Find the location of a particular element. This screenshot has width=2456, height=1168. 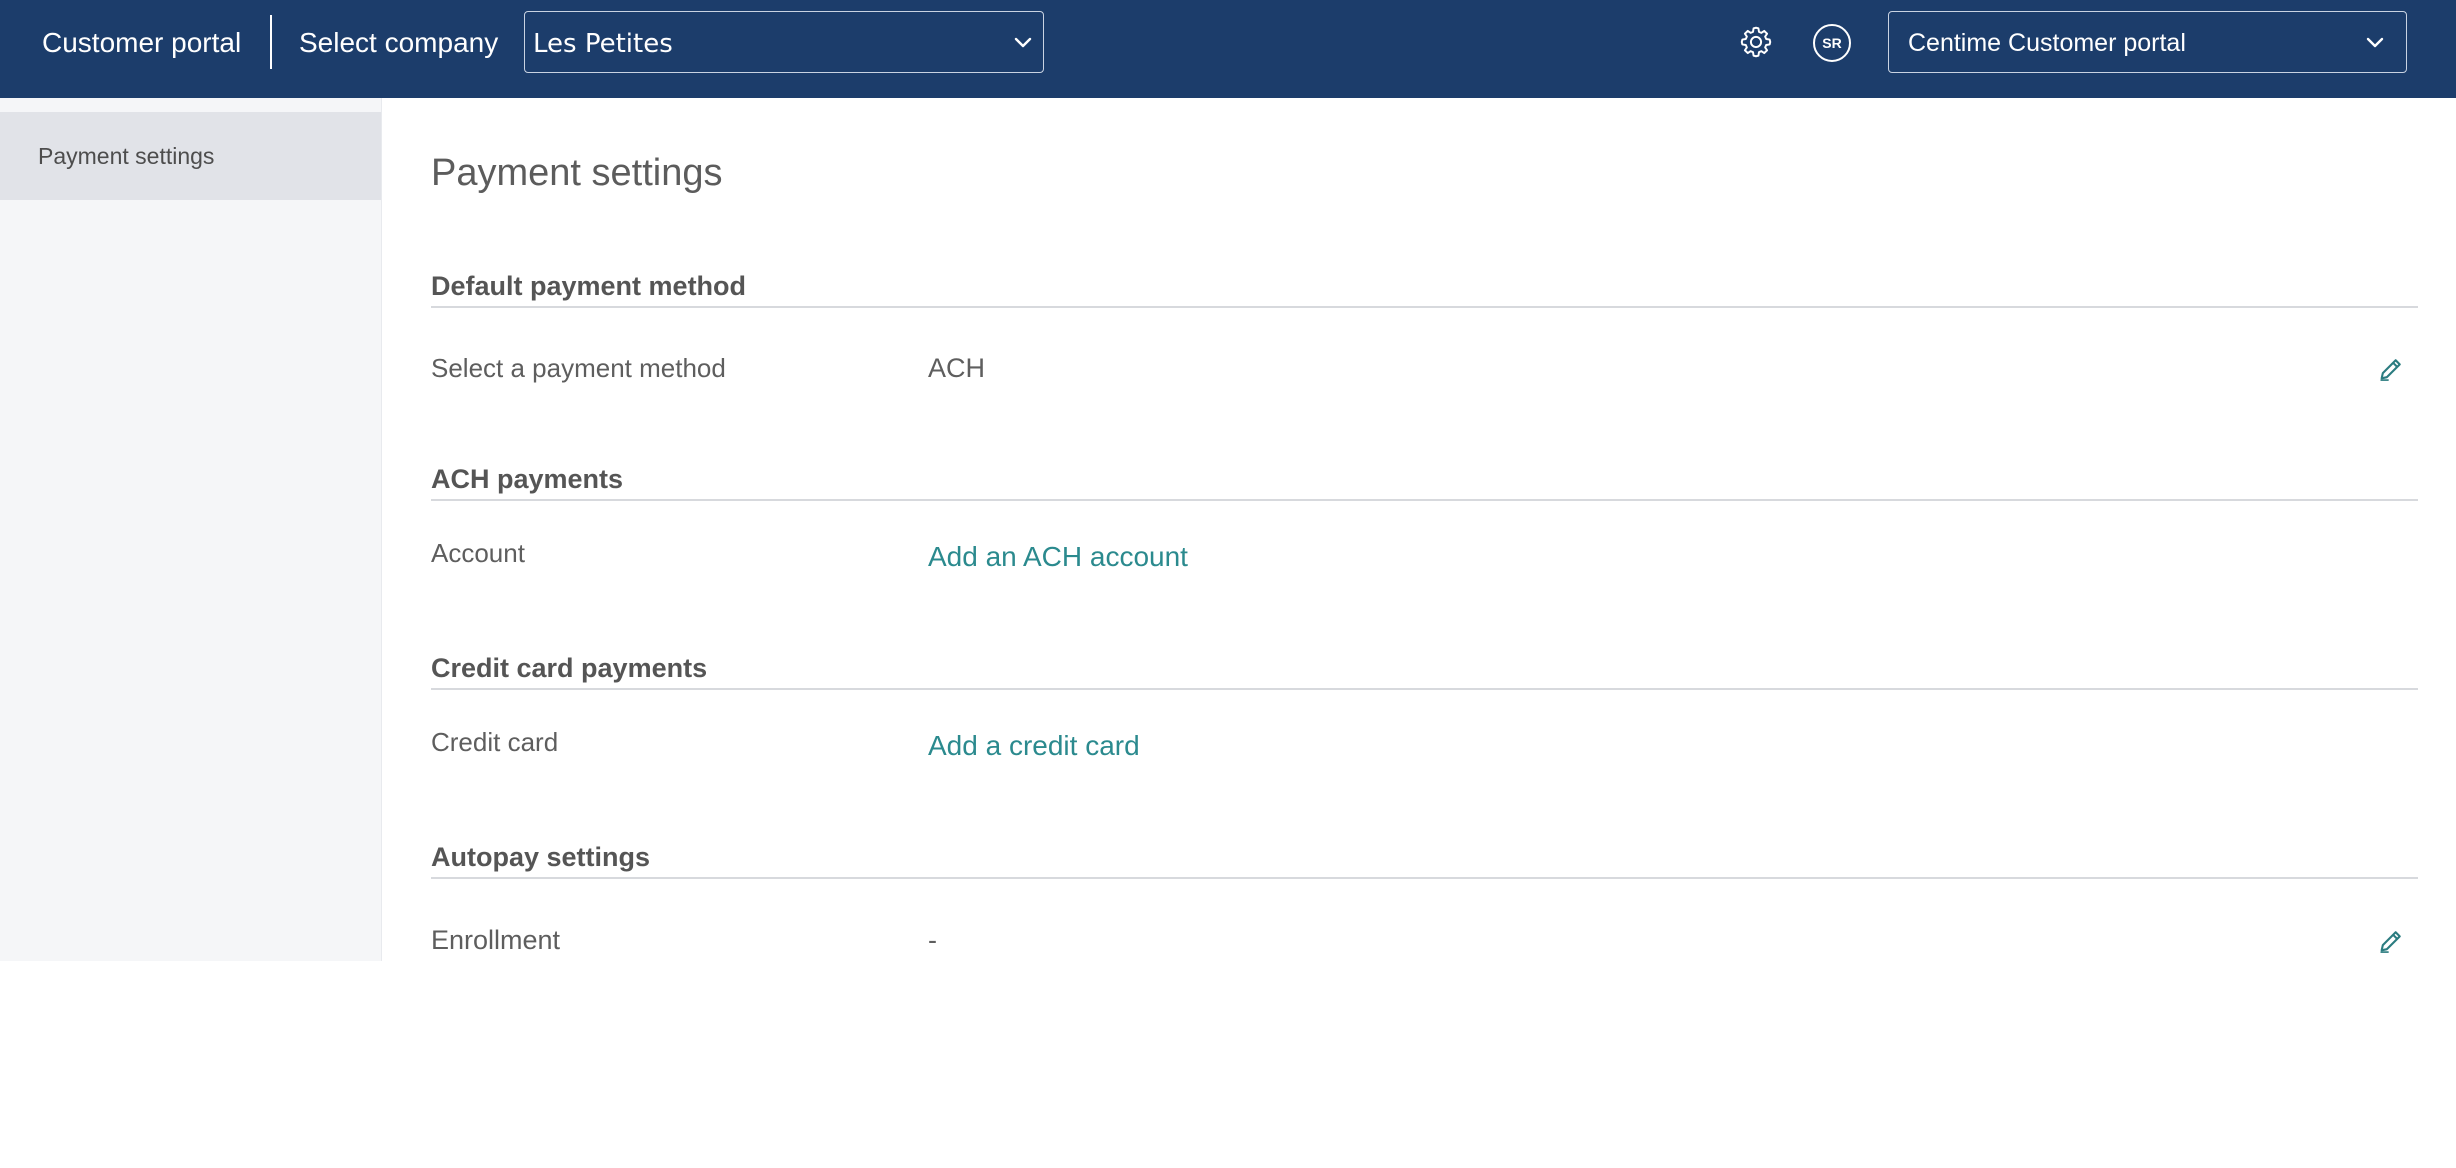

sidebar-item-label: Payment settings is located at coordinates (126, 156).